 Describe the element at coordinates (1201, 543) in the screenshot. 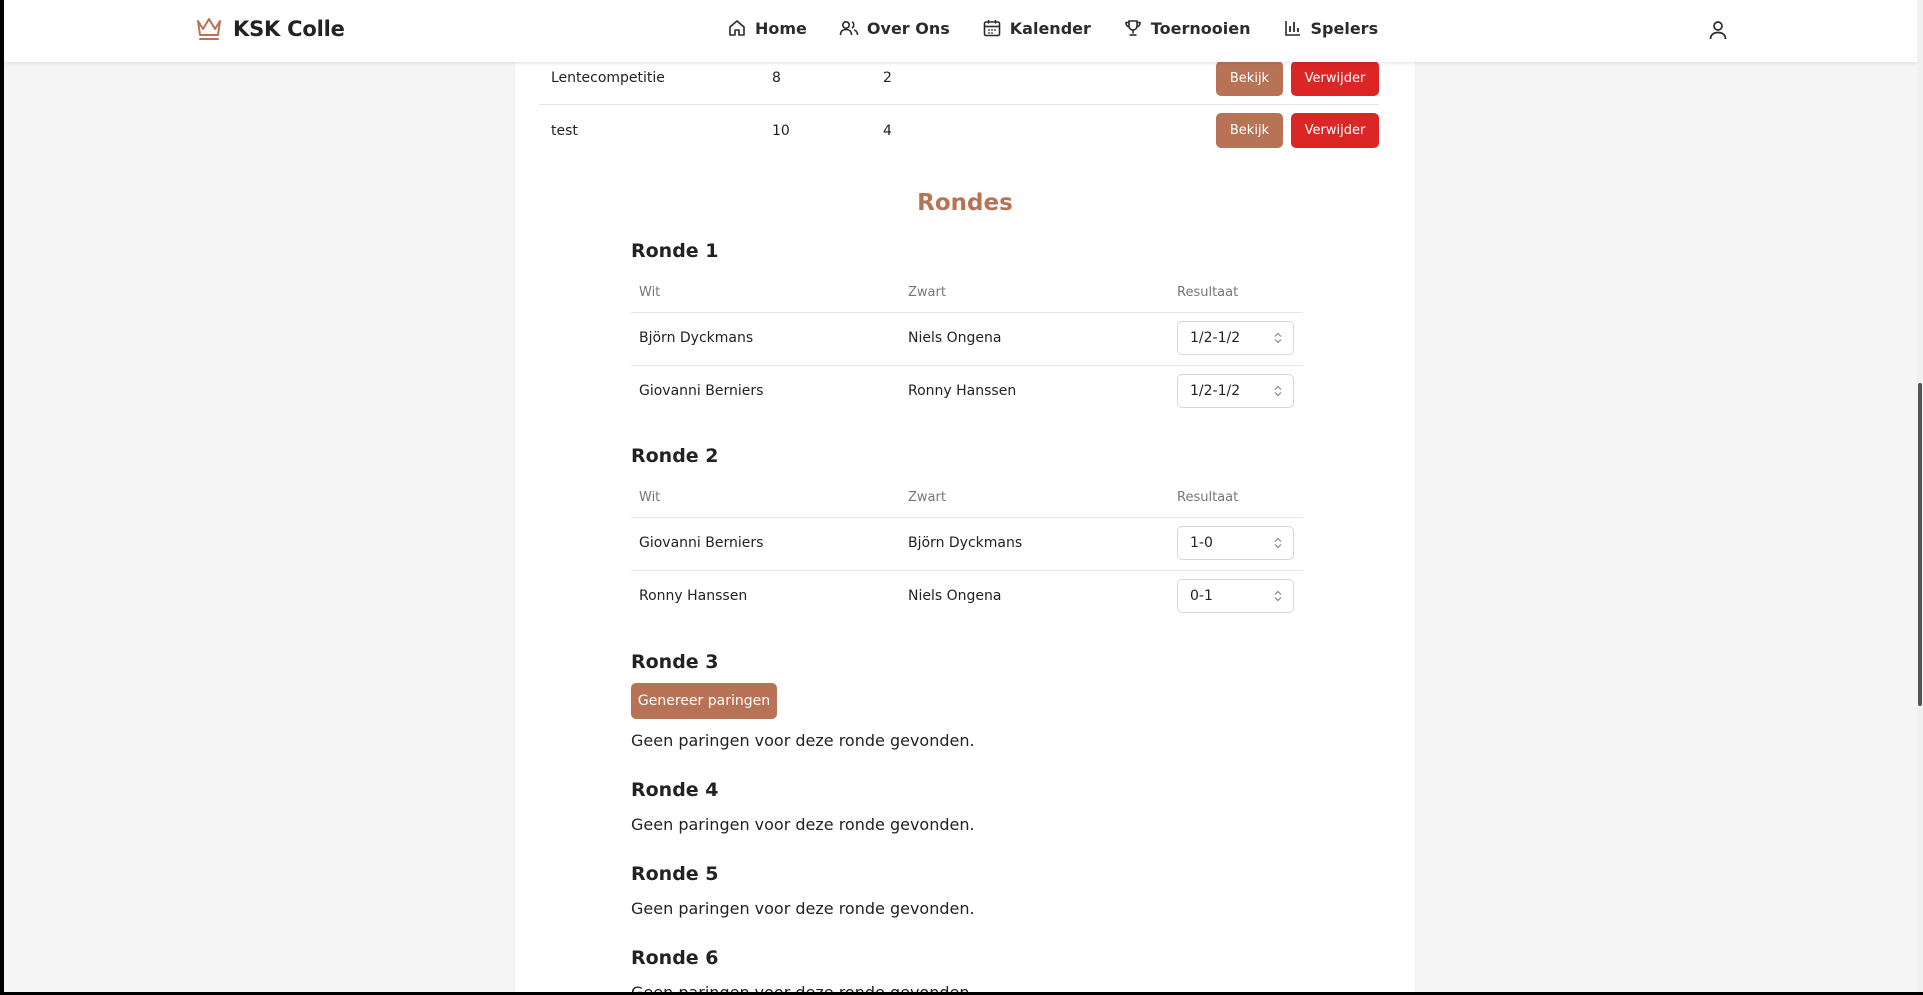

I see `result-value: 1-0` at that location.